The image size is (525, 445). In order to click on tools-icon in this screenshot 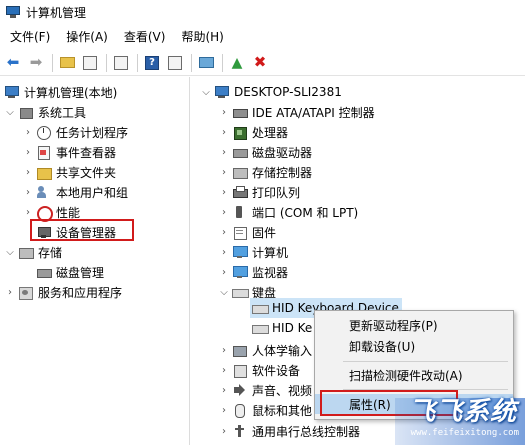, I will do `click(25, 112)`.